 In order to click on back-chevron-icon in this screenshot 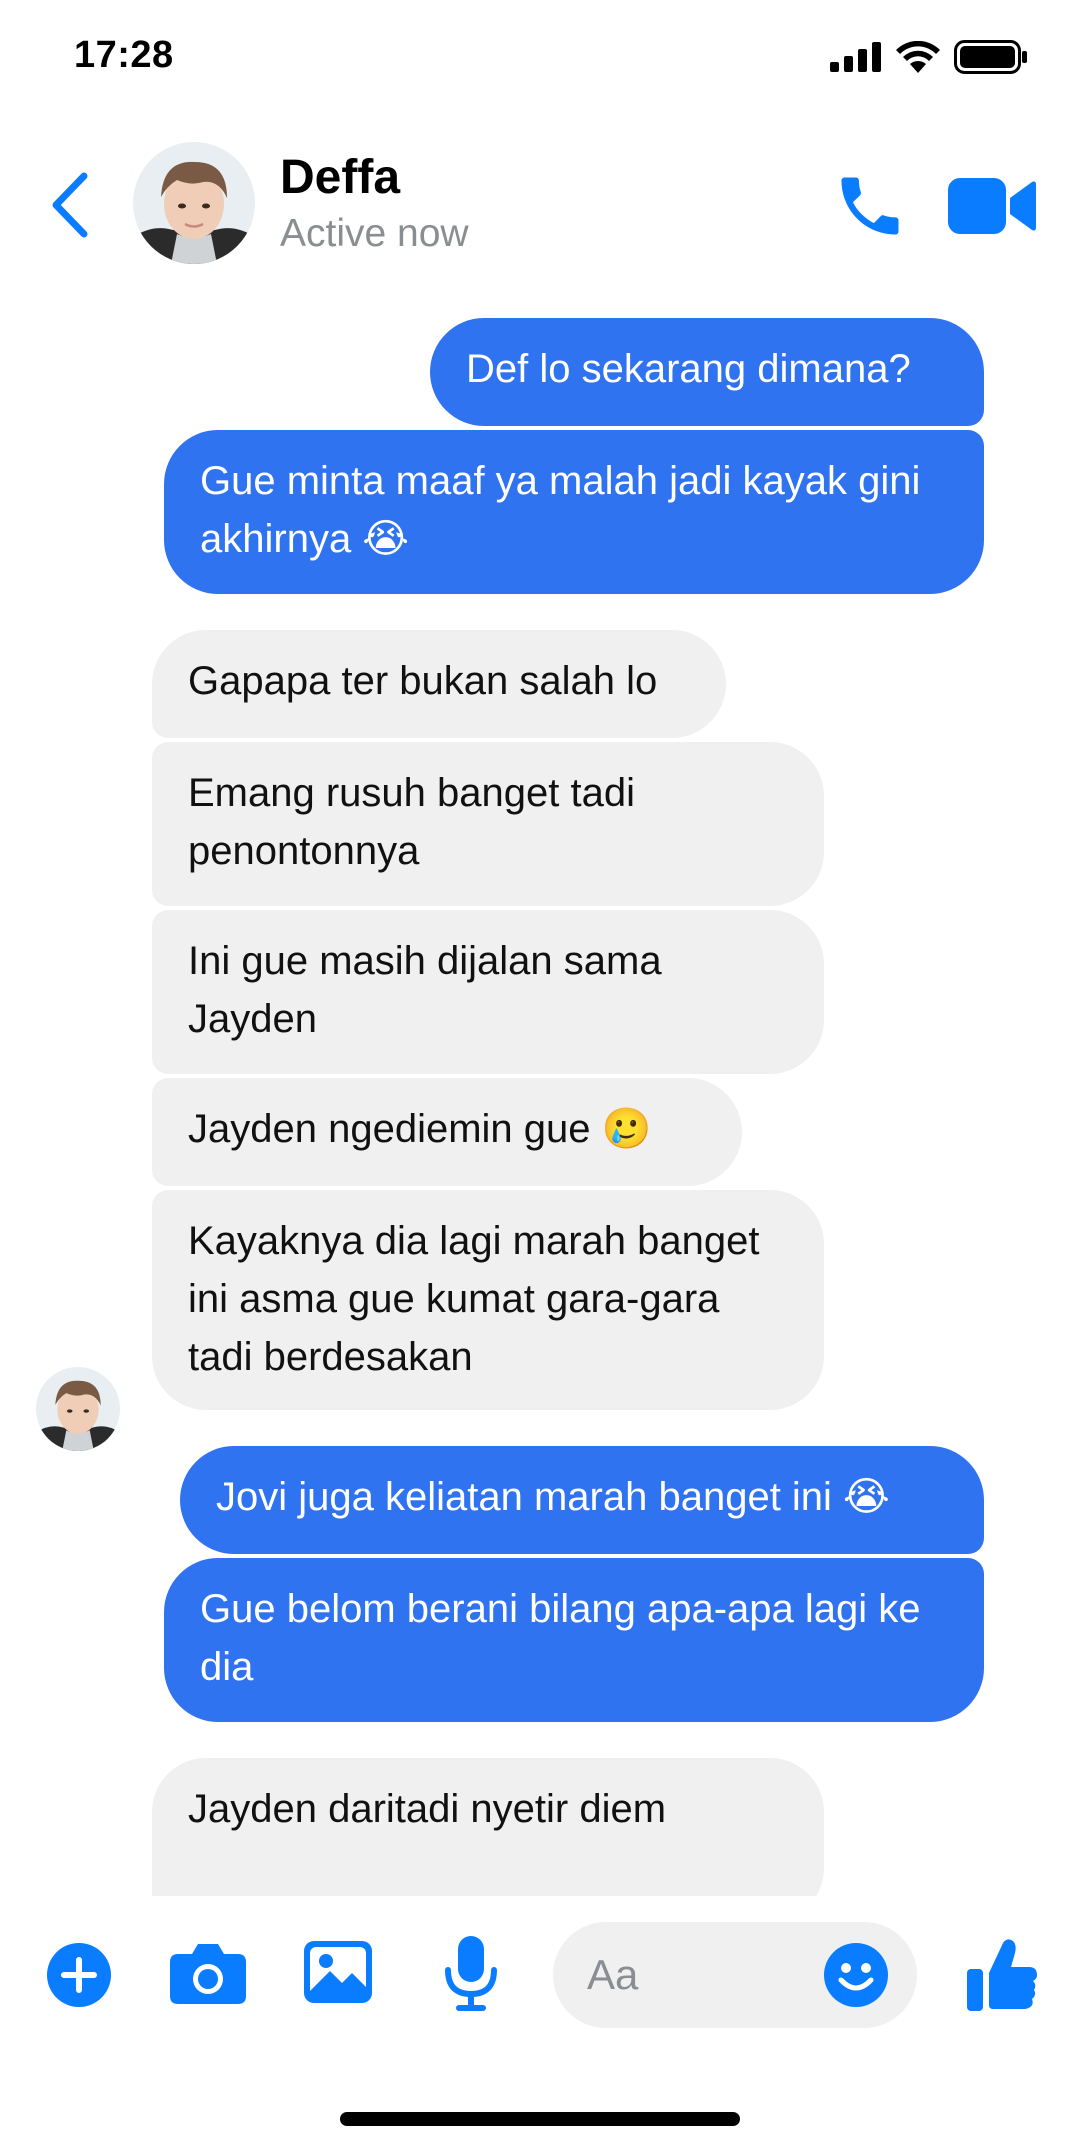, I will do `click(70, 205)`.